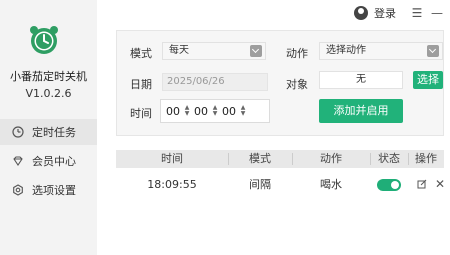 The height and width of the screenshot is (255, 450). I want to click on login-link: 登录, so click(385, 13).